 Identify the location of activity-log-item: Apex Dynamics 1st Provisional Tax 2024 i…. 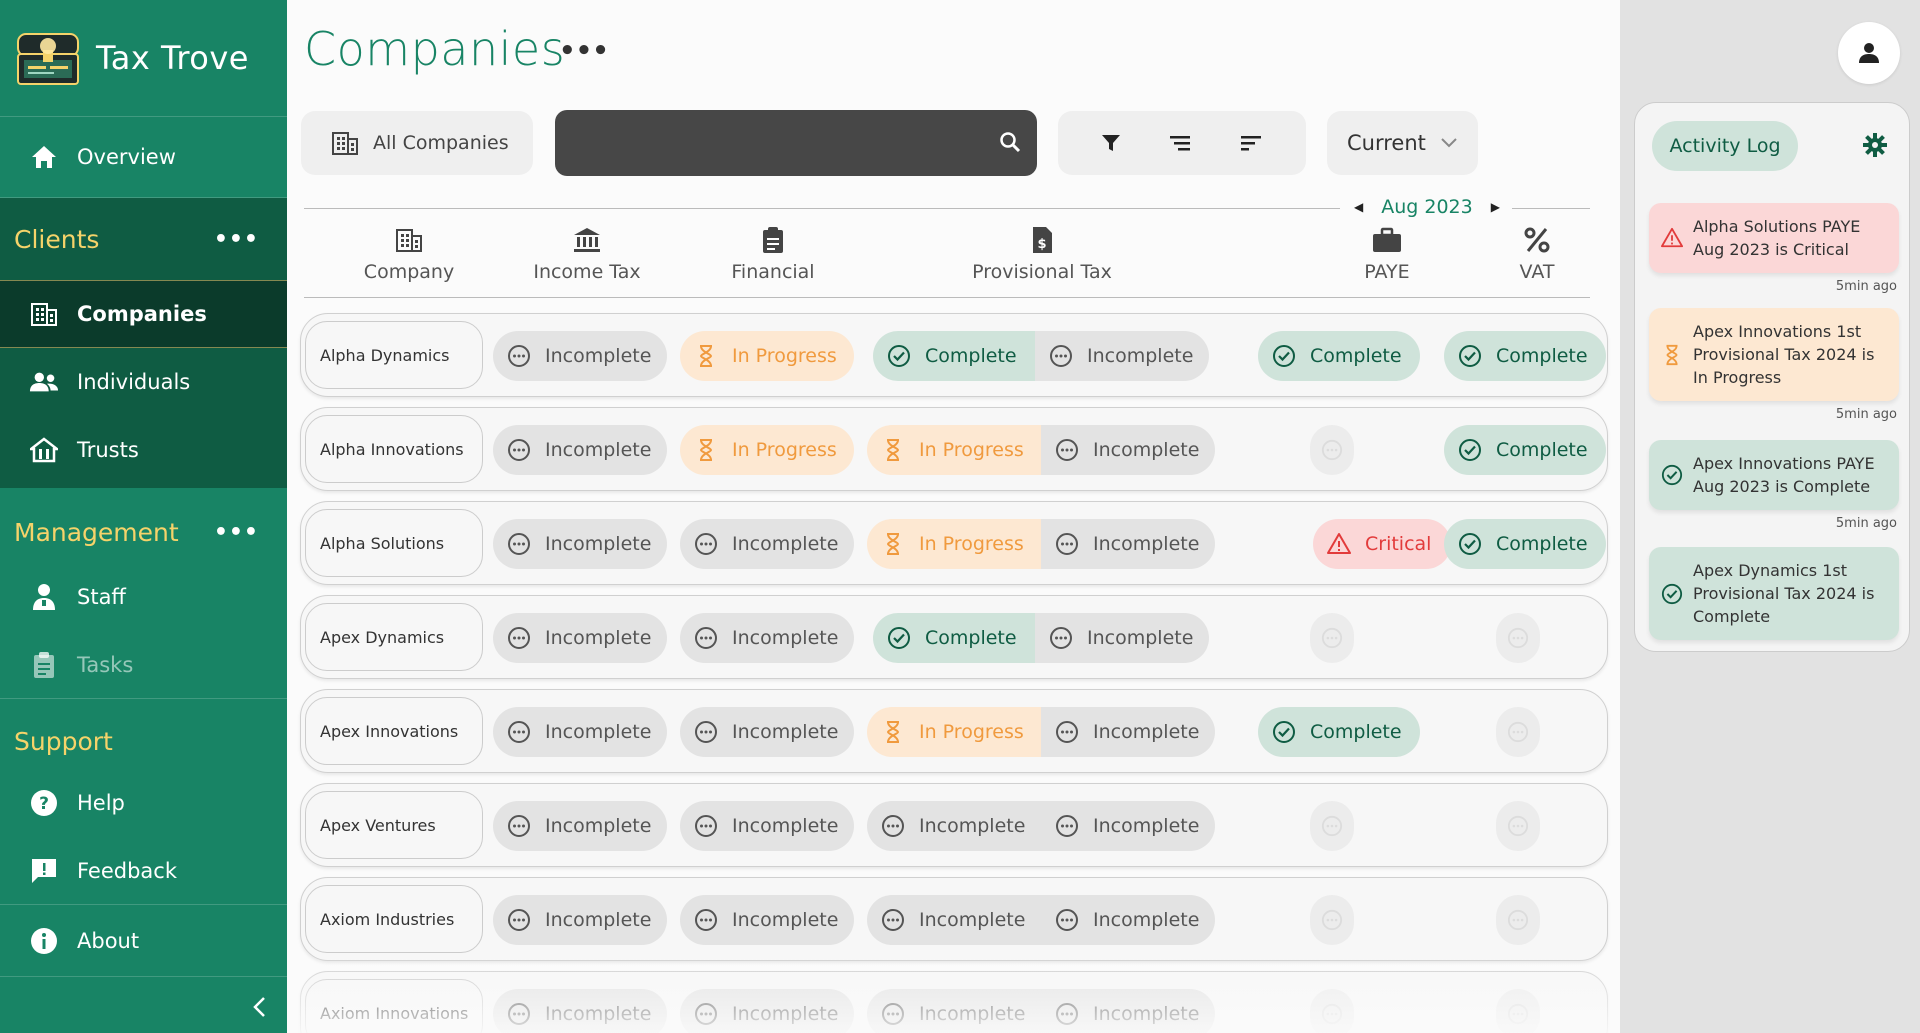
(1774, 593).